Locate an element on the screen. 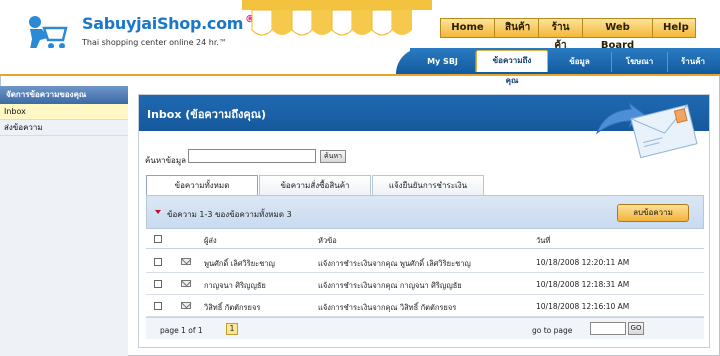 The image size is (720, 356). select-all-checkbox is located at coordinates (158, 239).